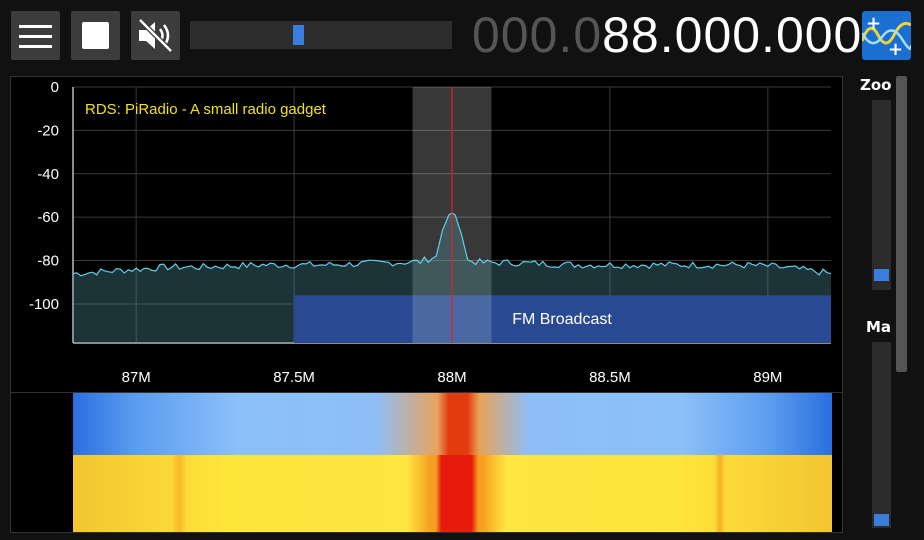 The width and height of the screenshot is (924, 540). I want to click on frequency-display: 000.088.000.000, so click(667, 35).